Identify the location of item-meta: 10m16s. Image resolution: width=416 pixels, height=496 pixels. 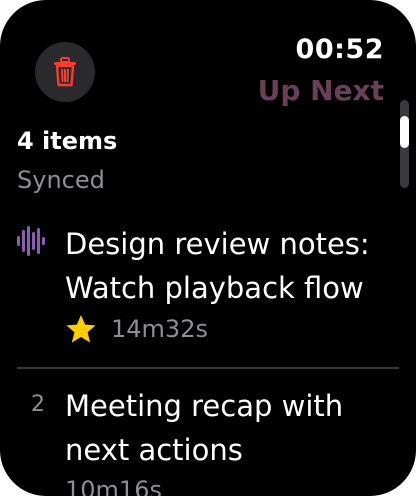
(113, 486).